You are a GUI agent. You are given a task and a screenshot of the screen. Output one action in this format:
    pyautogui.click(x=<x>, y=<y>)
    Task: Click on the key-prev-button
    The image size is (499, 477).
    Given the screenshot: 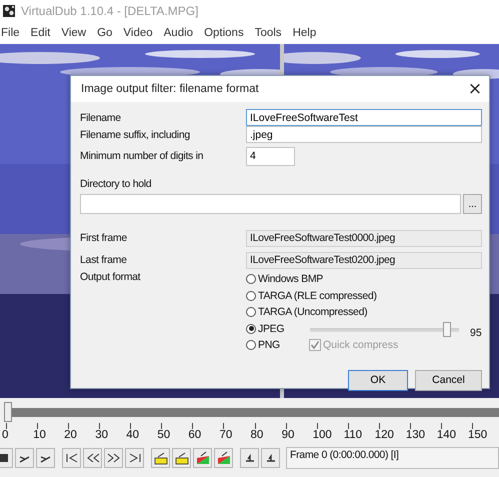 What is the action you would take?
    pyautogui.click(x=249, y=458)
    